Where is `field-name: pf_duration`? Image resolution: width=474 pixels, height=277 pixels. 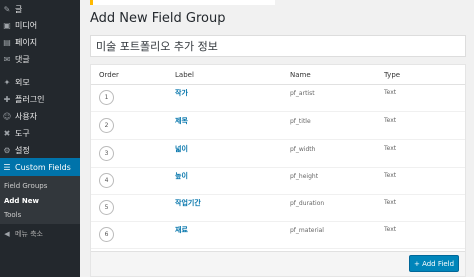 field-name: pf_duration is located at coordinates (307, 203).